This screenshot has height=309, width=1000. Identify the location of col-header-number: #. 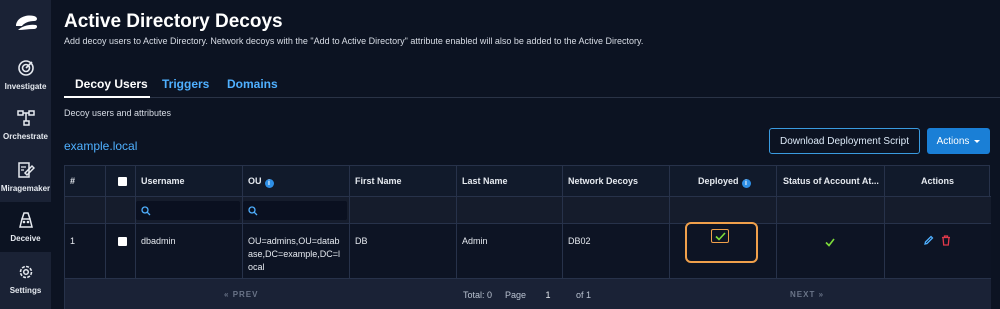
(73, 181).